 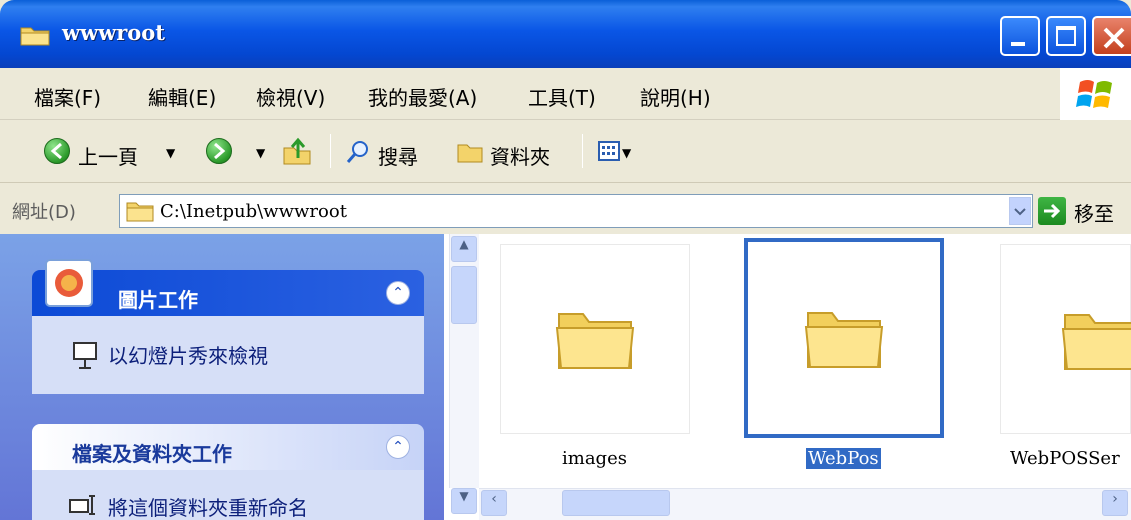 I want to click on maximize-button, so click(x=1066, y=36).